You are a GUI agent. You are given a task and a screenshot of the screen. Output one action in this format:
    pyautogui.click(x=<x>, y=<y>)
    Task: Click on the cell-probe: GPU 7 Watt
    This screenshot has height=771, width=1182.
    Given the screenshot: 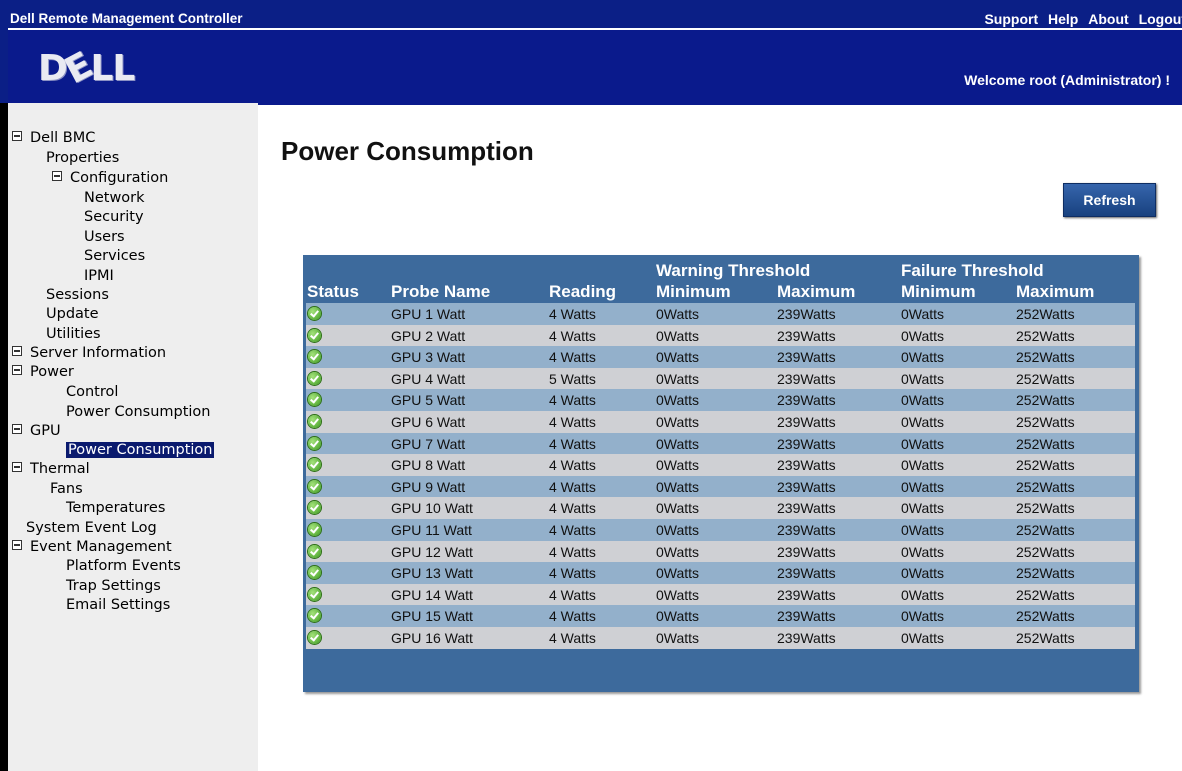 What is the action you would take?
    pyautogui.click(x=428, y=443)
    